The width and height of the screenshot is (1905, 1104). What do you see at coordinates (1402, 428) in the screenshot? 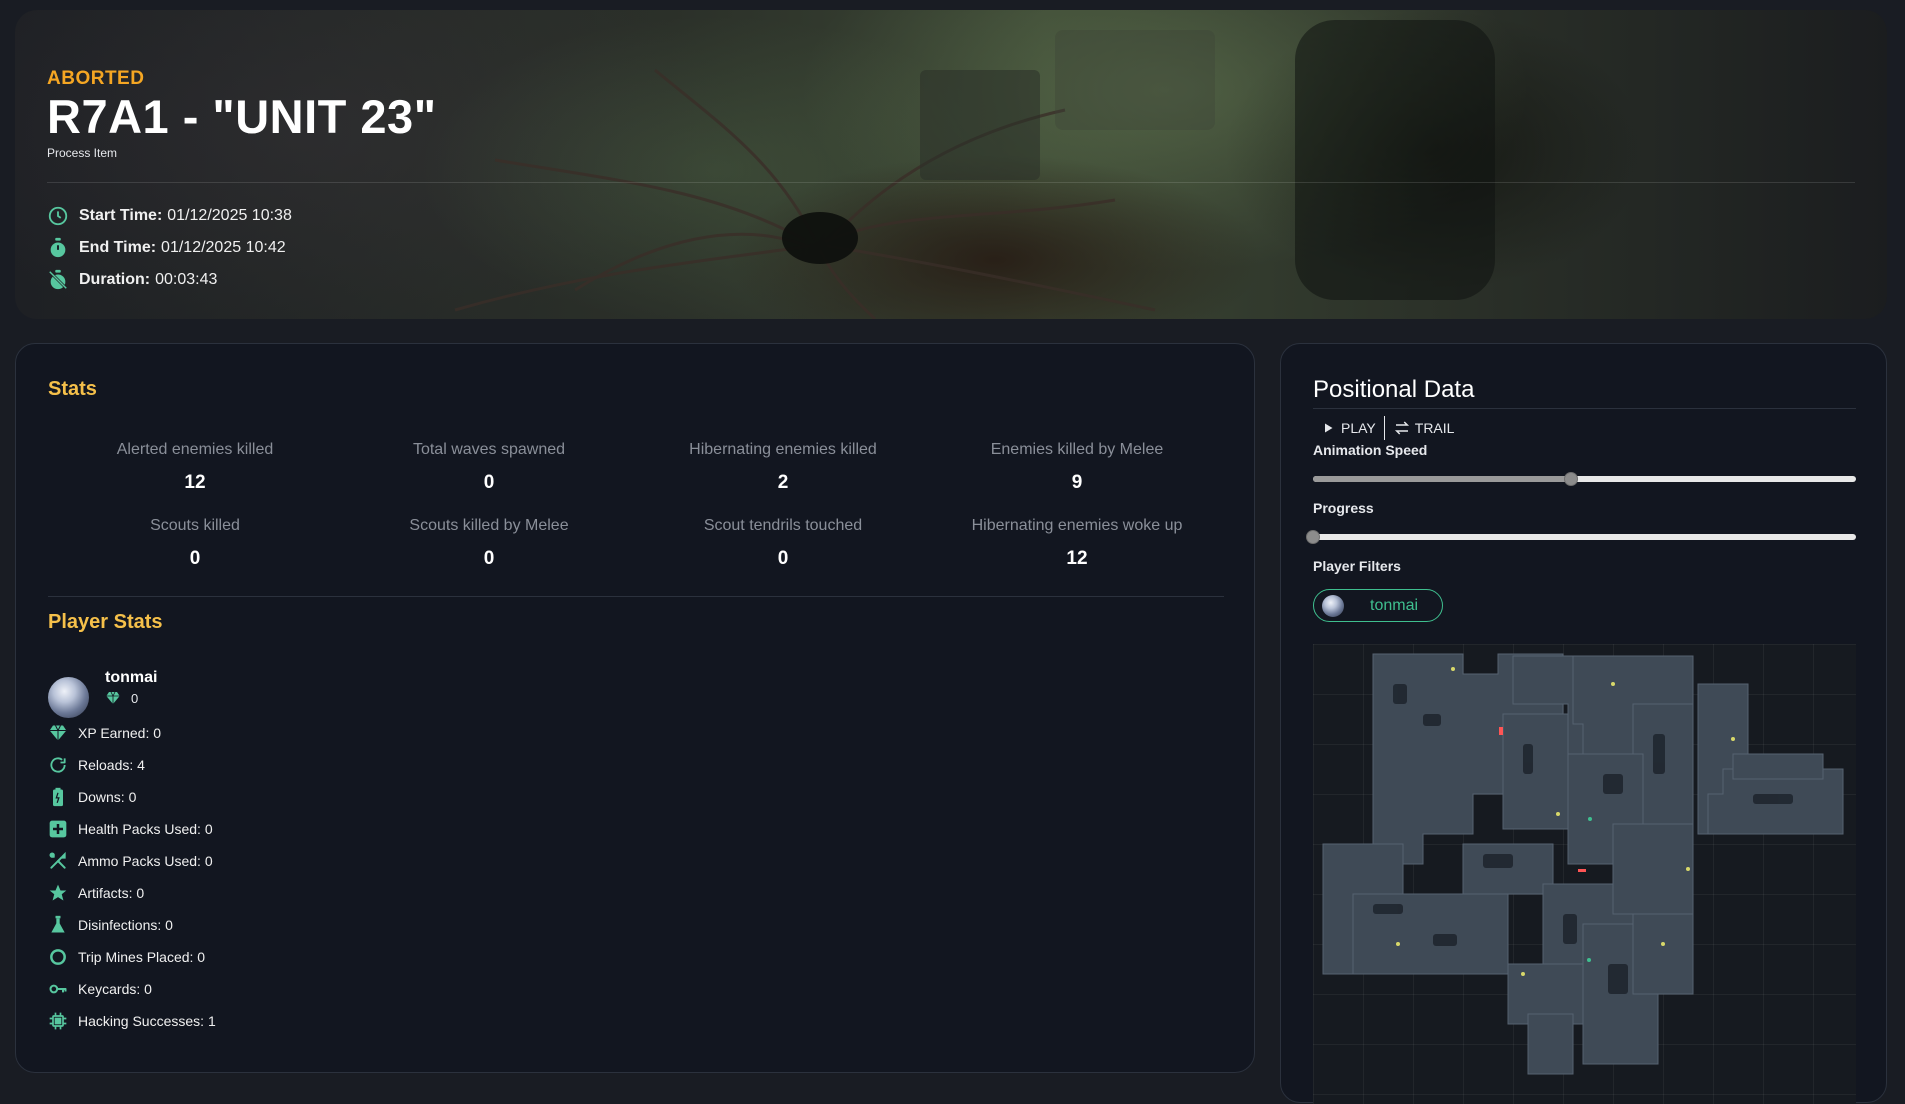
I see `swap-arrows-icon` at bounding box center [1402, 428].